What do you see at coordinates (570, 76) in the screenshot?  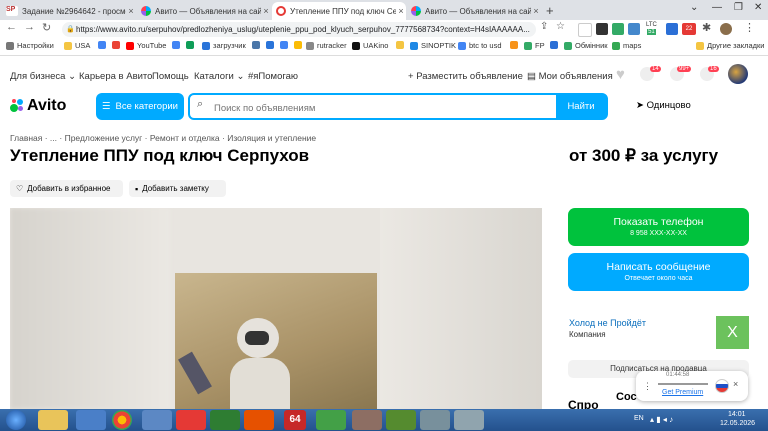 I see `my-ads-link: ▤ Мои объявления` at bounding box center [570, 76].